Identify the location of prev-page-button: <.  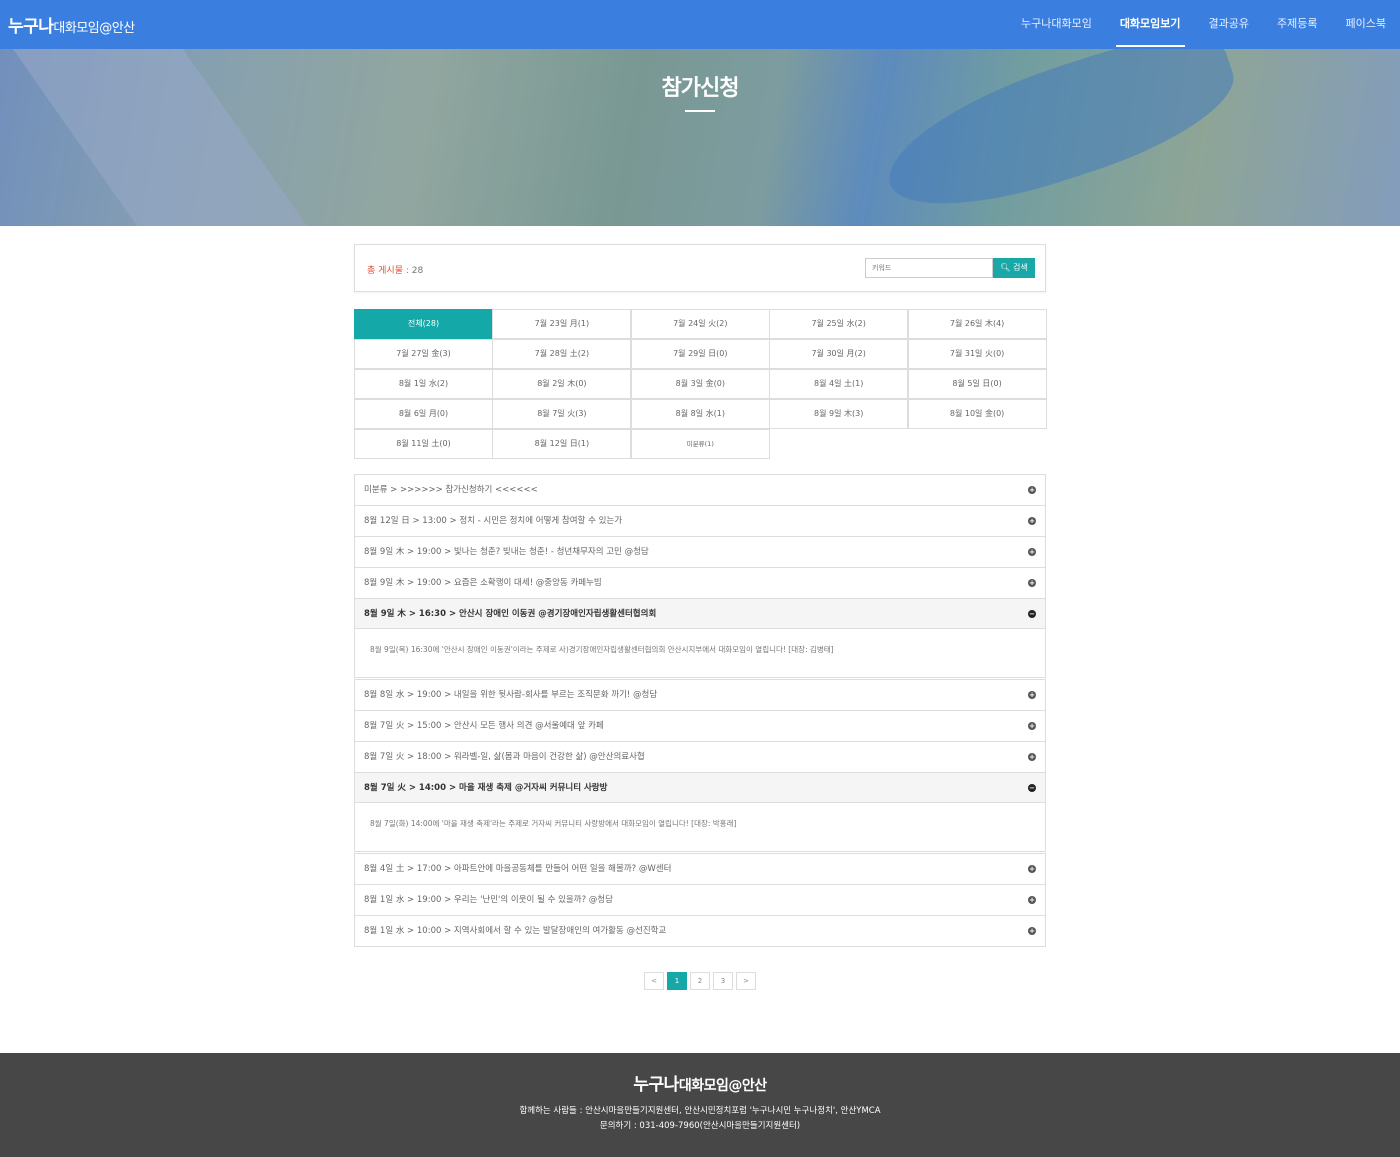
(654, 981).